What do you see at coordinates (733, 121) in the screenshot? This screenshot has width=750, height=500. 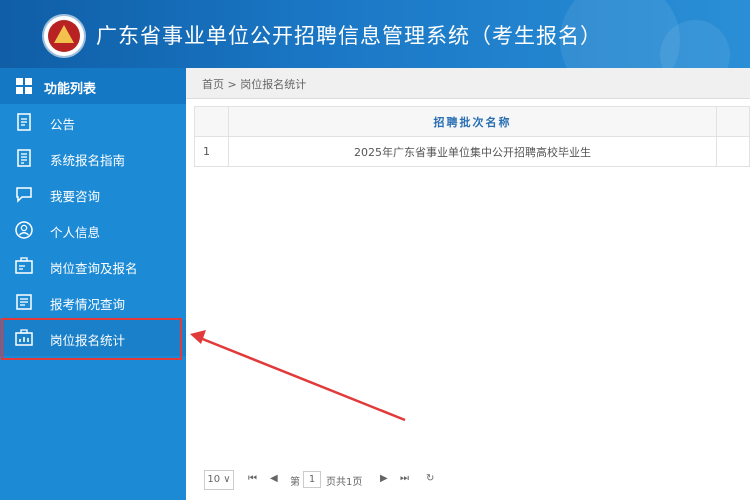 I see `table-header-extra` at bounding box center [733, 121].